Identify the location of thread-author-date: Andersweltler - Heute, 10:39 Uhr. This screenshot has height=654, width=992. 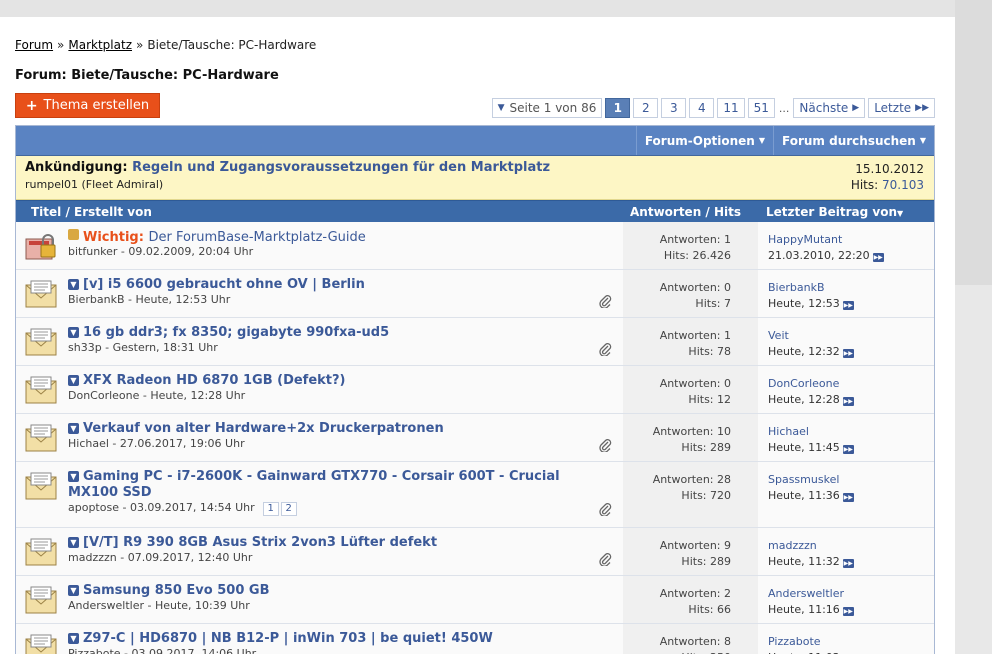
(159, 605).